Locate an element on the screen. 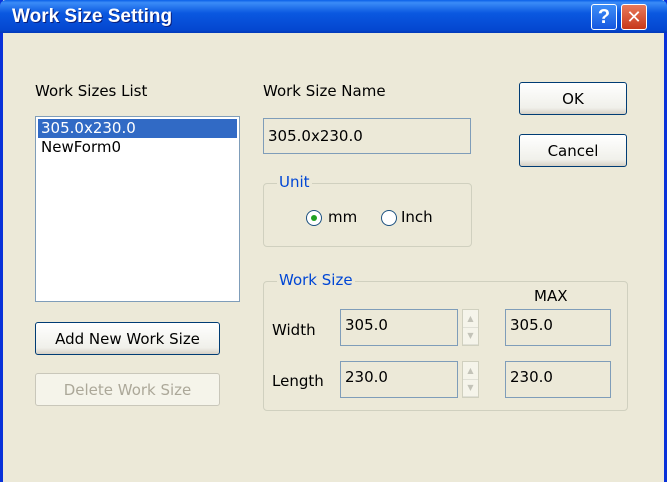  title-bar: Work Size Setting ? ✕ is located at coordinates (333, 16).